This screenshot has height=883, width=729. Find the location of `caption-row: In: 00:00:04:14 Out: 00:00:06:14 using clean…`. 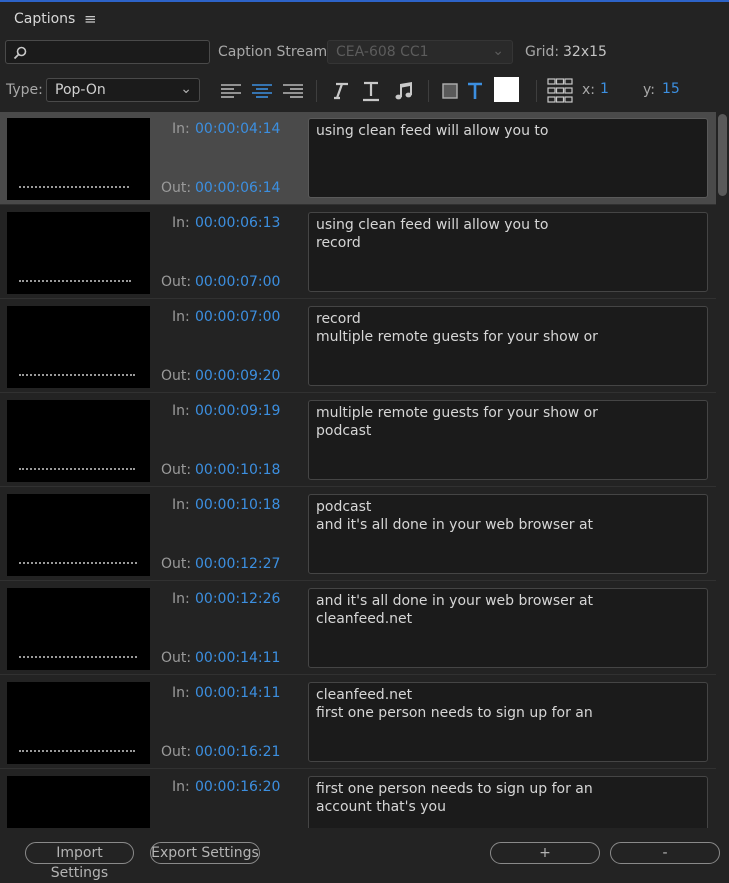

caption-row: In: 00:00:04:14 Out: 00:00:06:14 using clean… is located at coordinates (358, 158).